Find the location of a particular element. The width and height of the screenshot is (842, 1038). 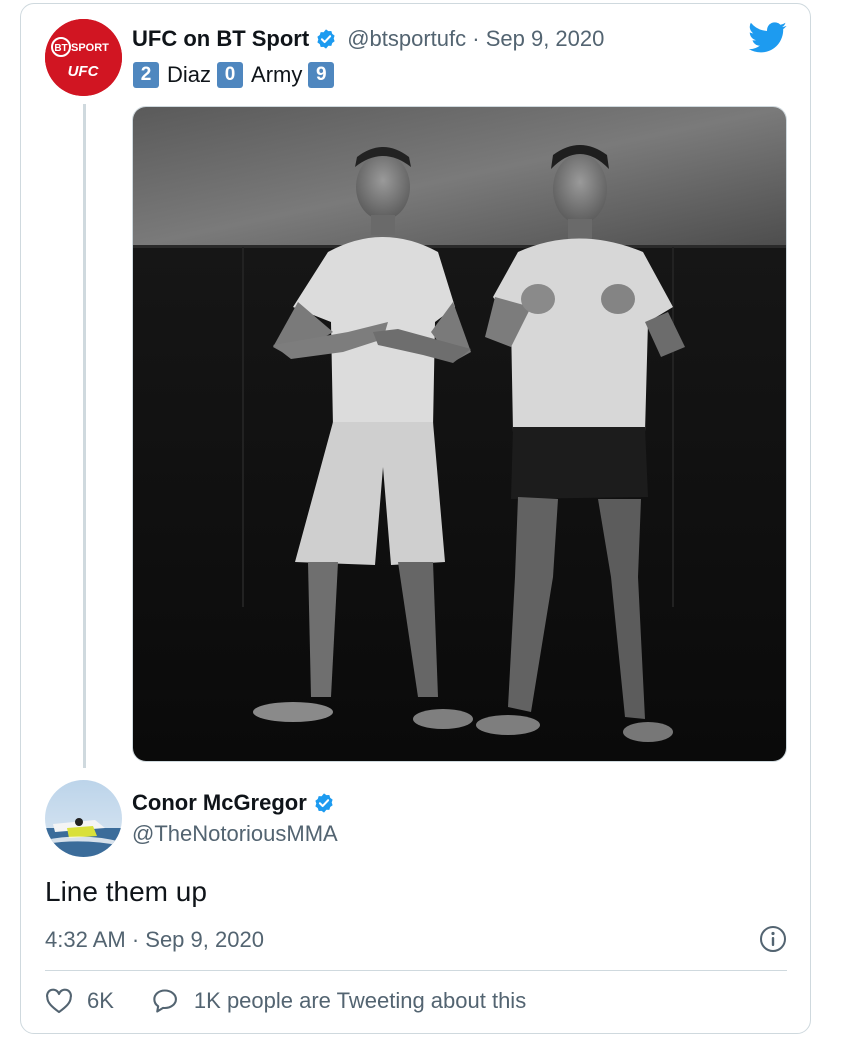

twitter-bird-icon is located at coordinates (768, 38).